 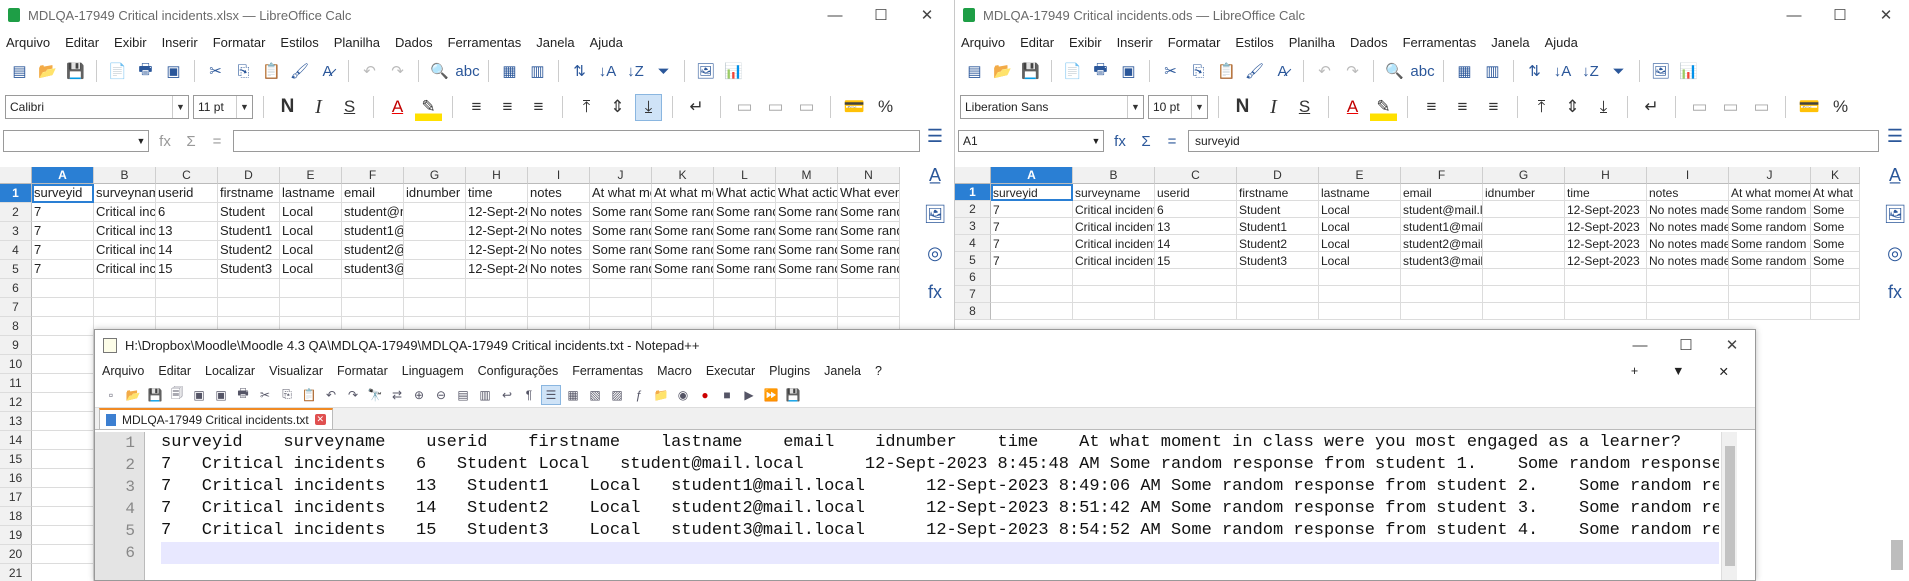 What do you see at coordinates (621, 307) in the screenshot?
I see `cell-j7` at bounding box center [621, 307].